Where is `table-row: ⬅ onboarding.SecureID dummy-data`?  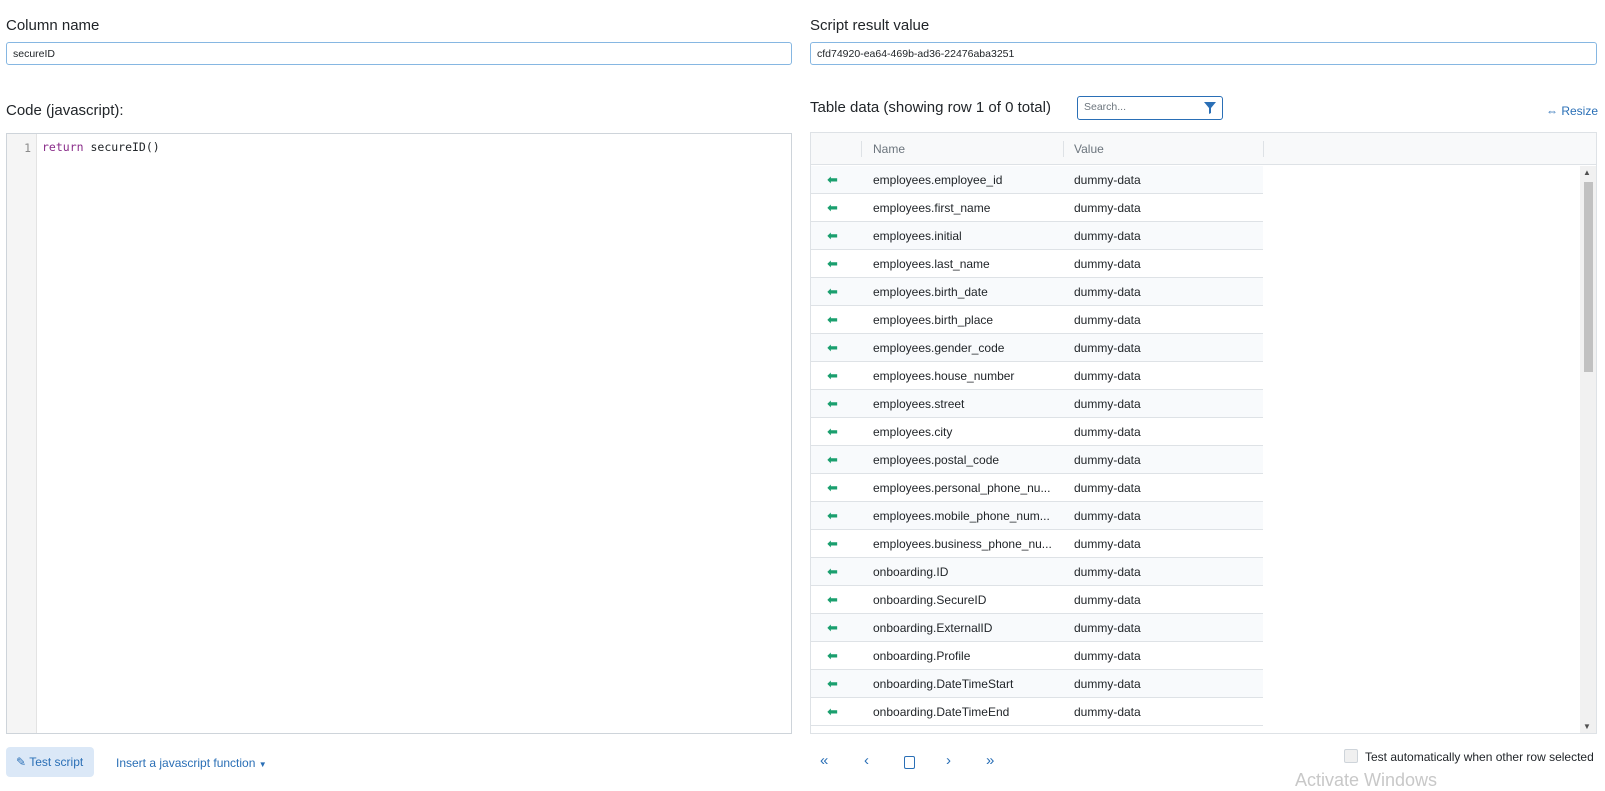
table-row: ⬅ onboarding.SecureID dummy-data is located at coordinates (1037, 600).